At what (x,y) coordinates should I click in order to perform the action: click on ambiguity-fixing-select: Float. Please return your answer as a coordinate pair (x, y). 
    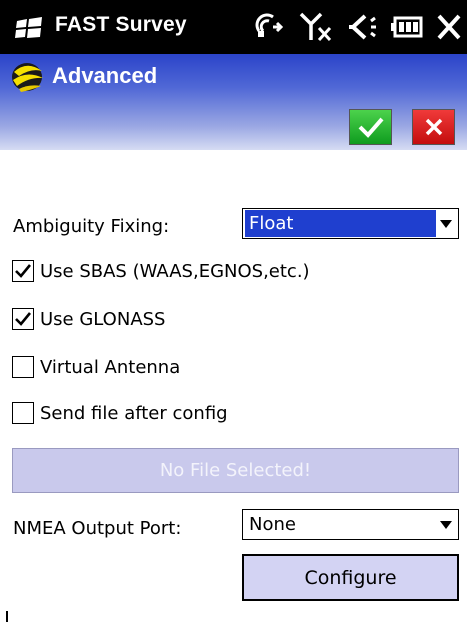
    Looking at the image, I should click on (350, 223).